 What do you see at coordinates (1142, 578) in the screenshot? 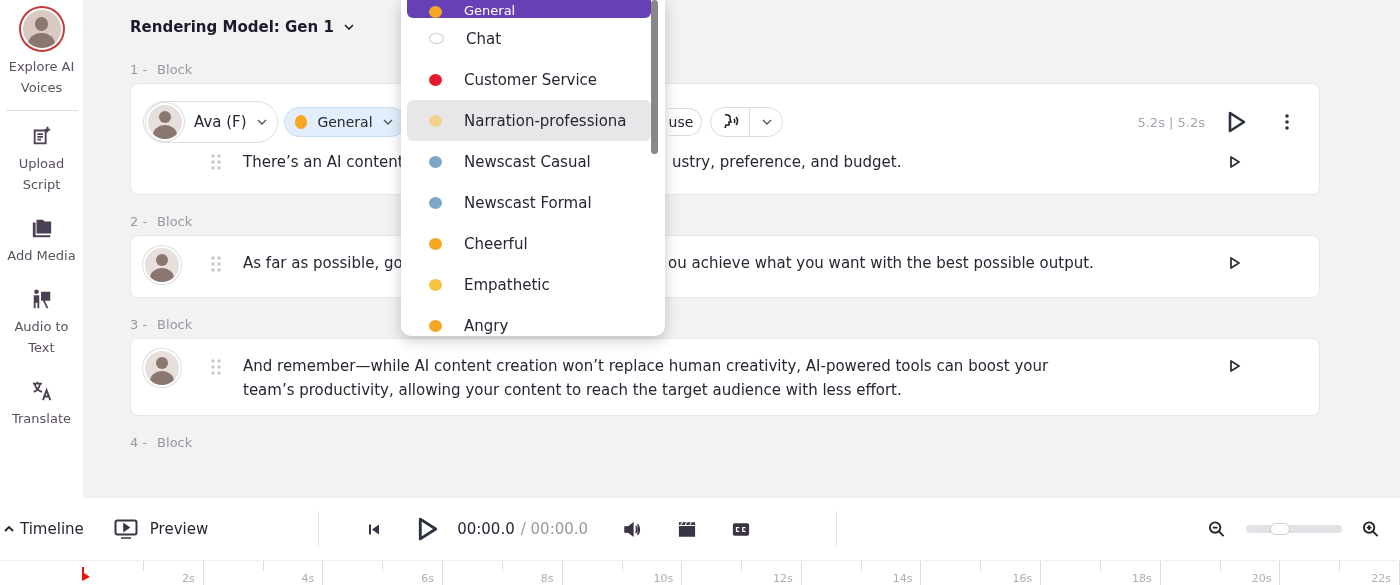
I see `ruler-label: 18s` at bounding box center [1142, 578].